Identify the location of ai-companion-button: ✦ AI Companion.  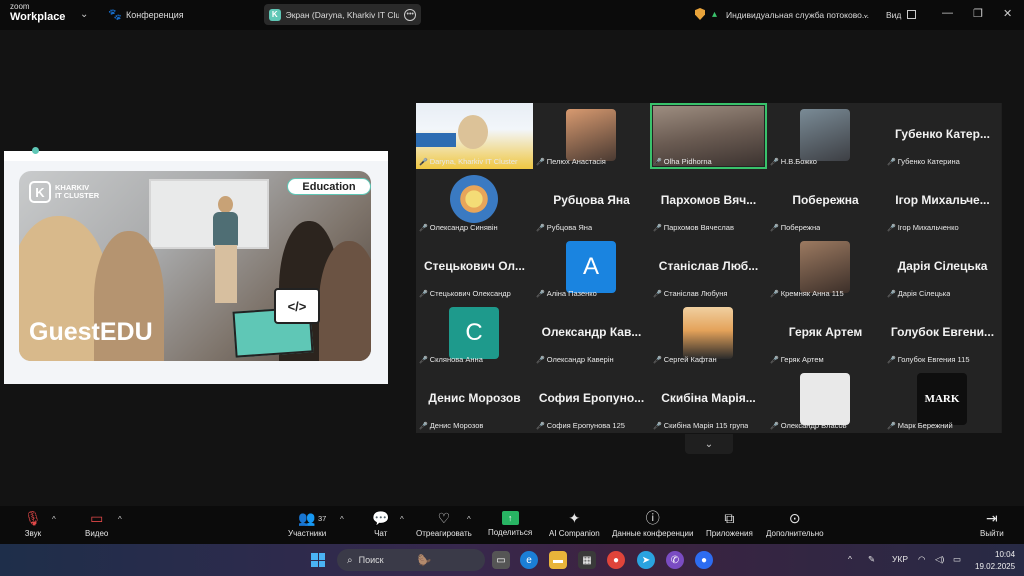
(574, 523).